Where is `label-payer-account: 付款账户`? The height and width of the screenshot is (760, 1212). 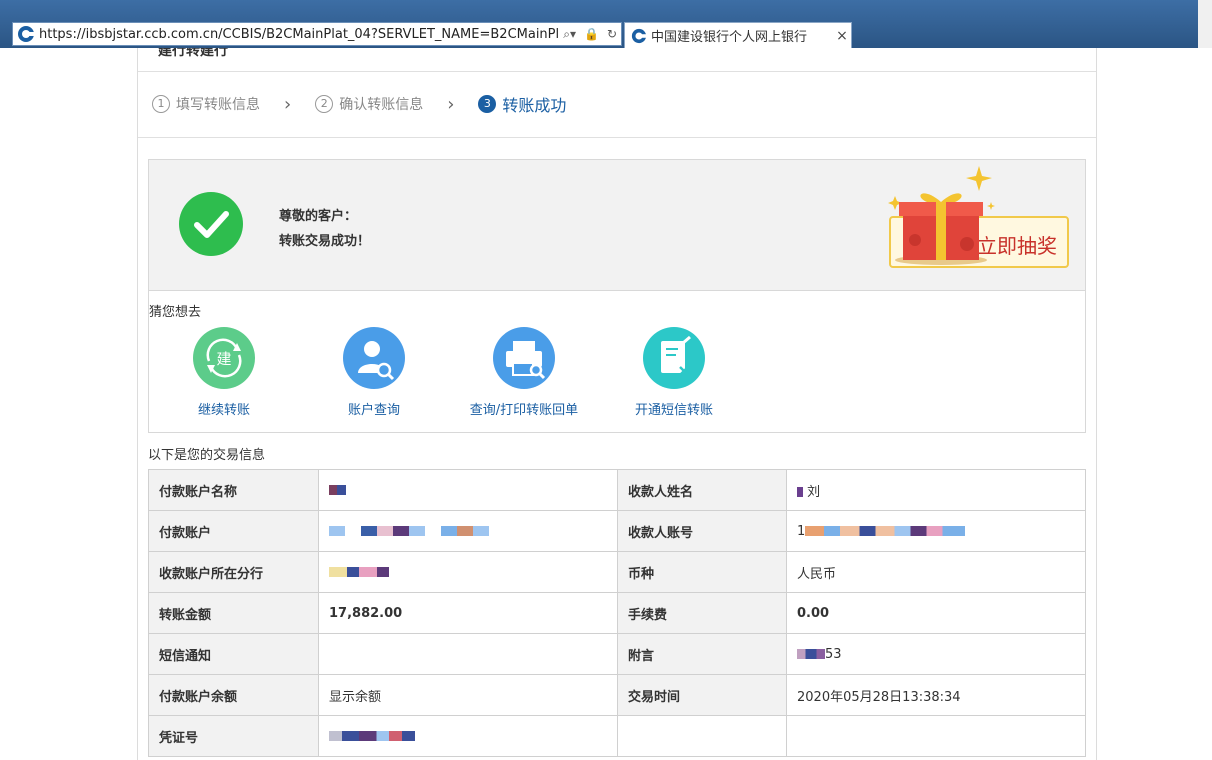
label-payer-account: 付款账户 is located at coordinates (233, 531).